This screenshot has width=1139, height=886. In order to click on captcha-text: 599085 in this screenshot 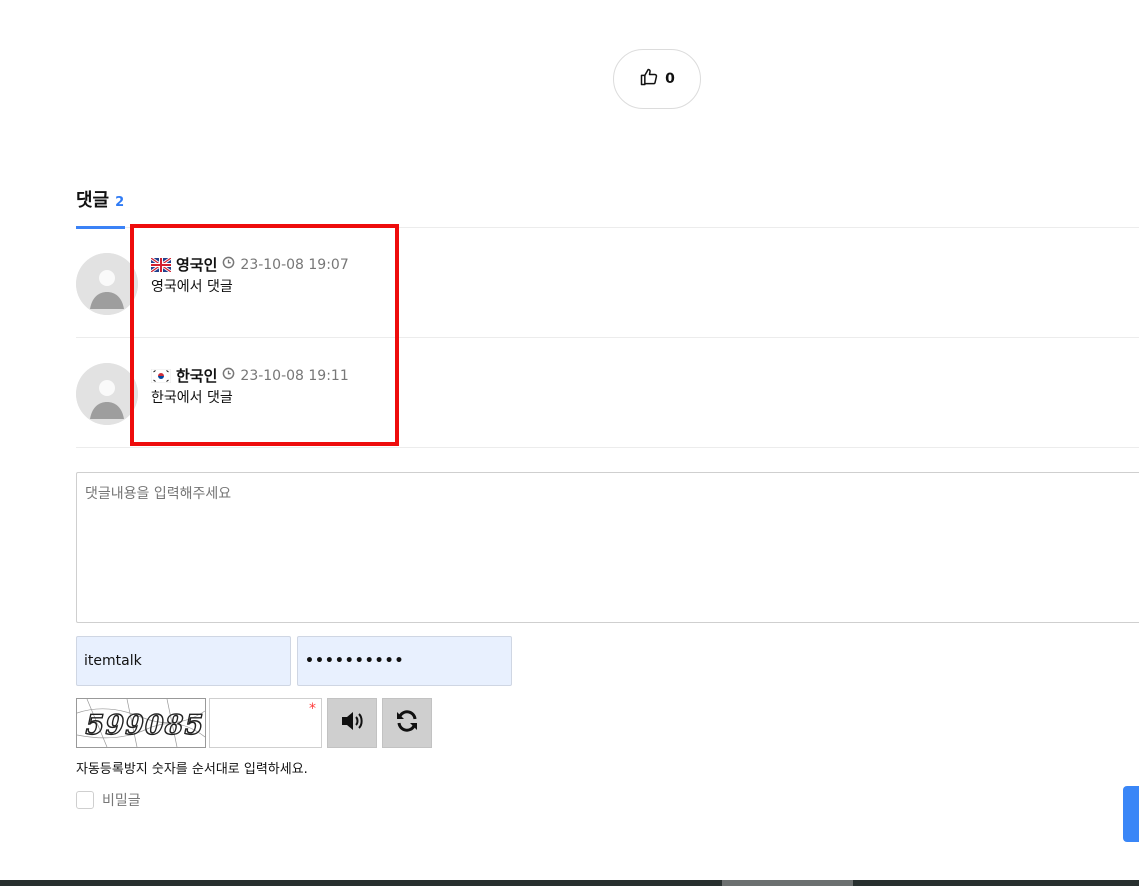, I will do `click(143, 725)`.